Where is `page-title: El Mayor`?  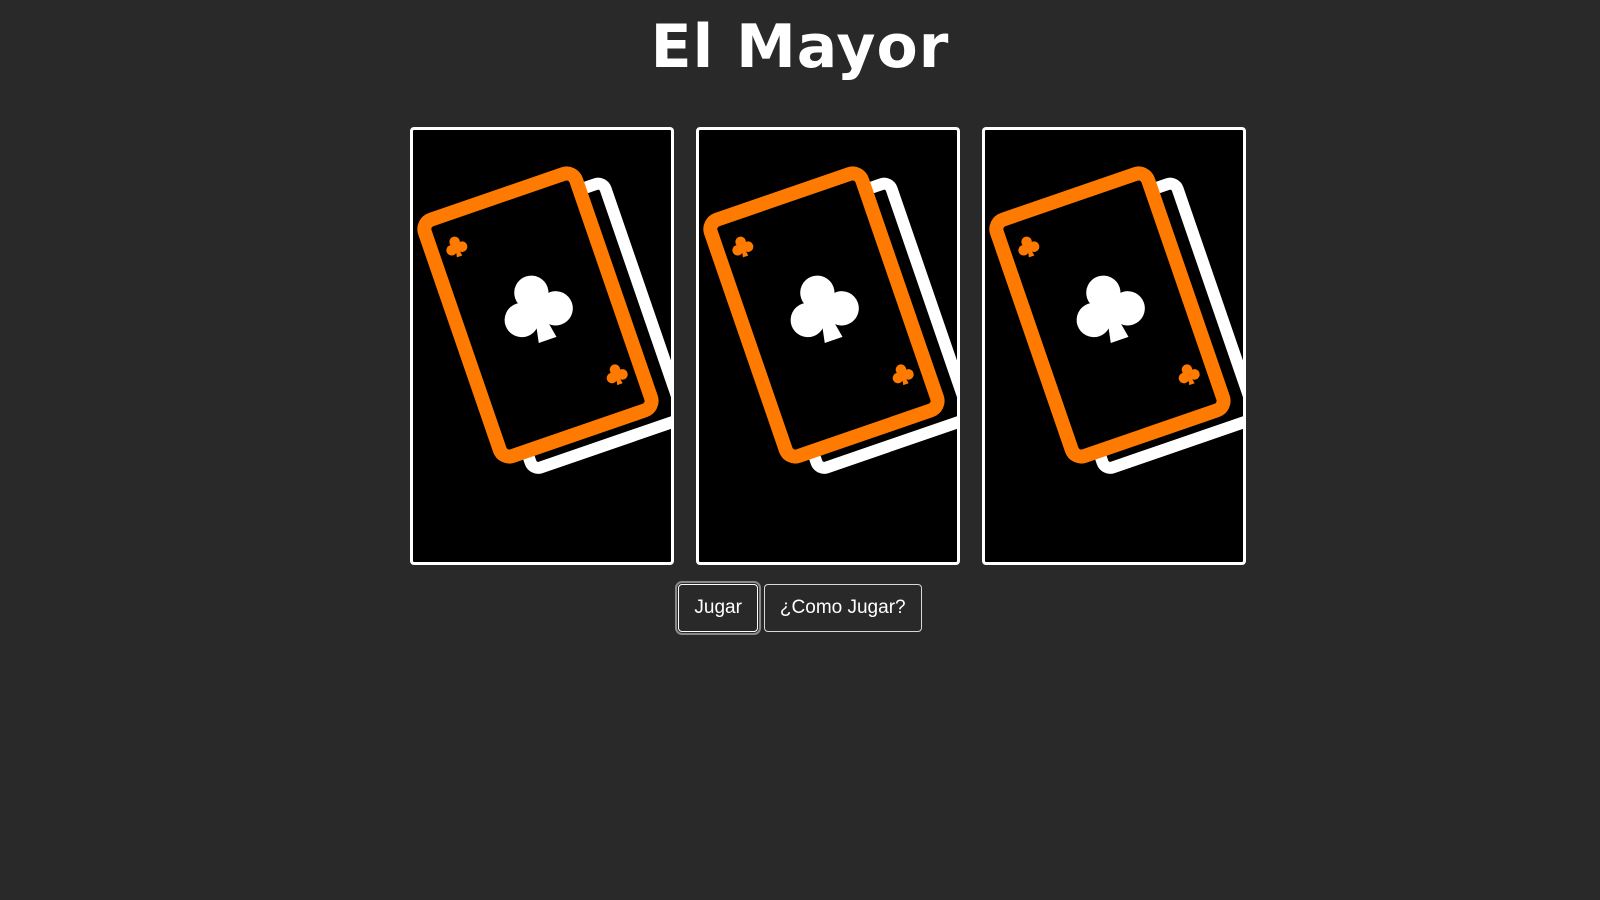
page-title: El Mayor is located at coordinates (800, 47).